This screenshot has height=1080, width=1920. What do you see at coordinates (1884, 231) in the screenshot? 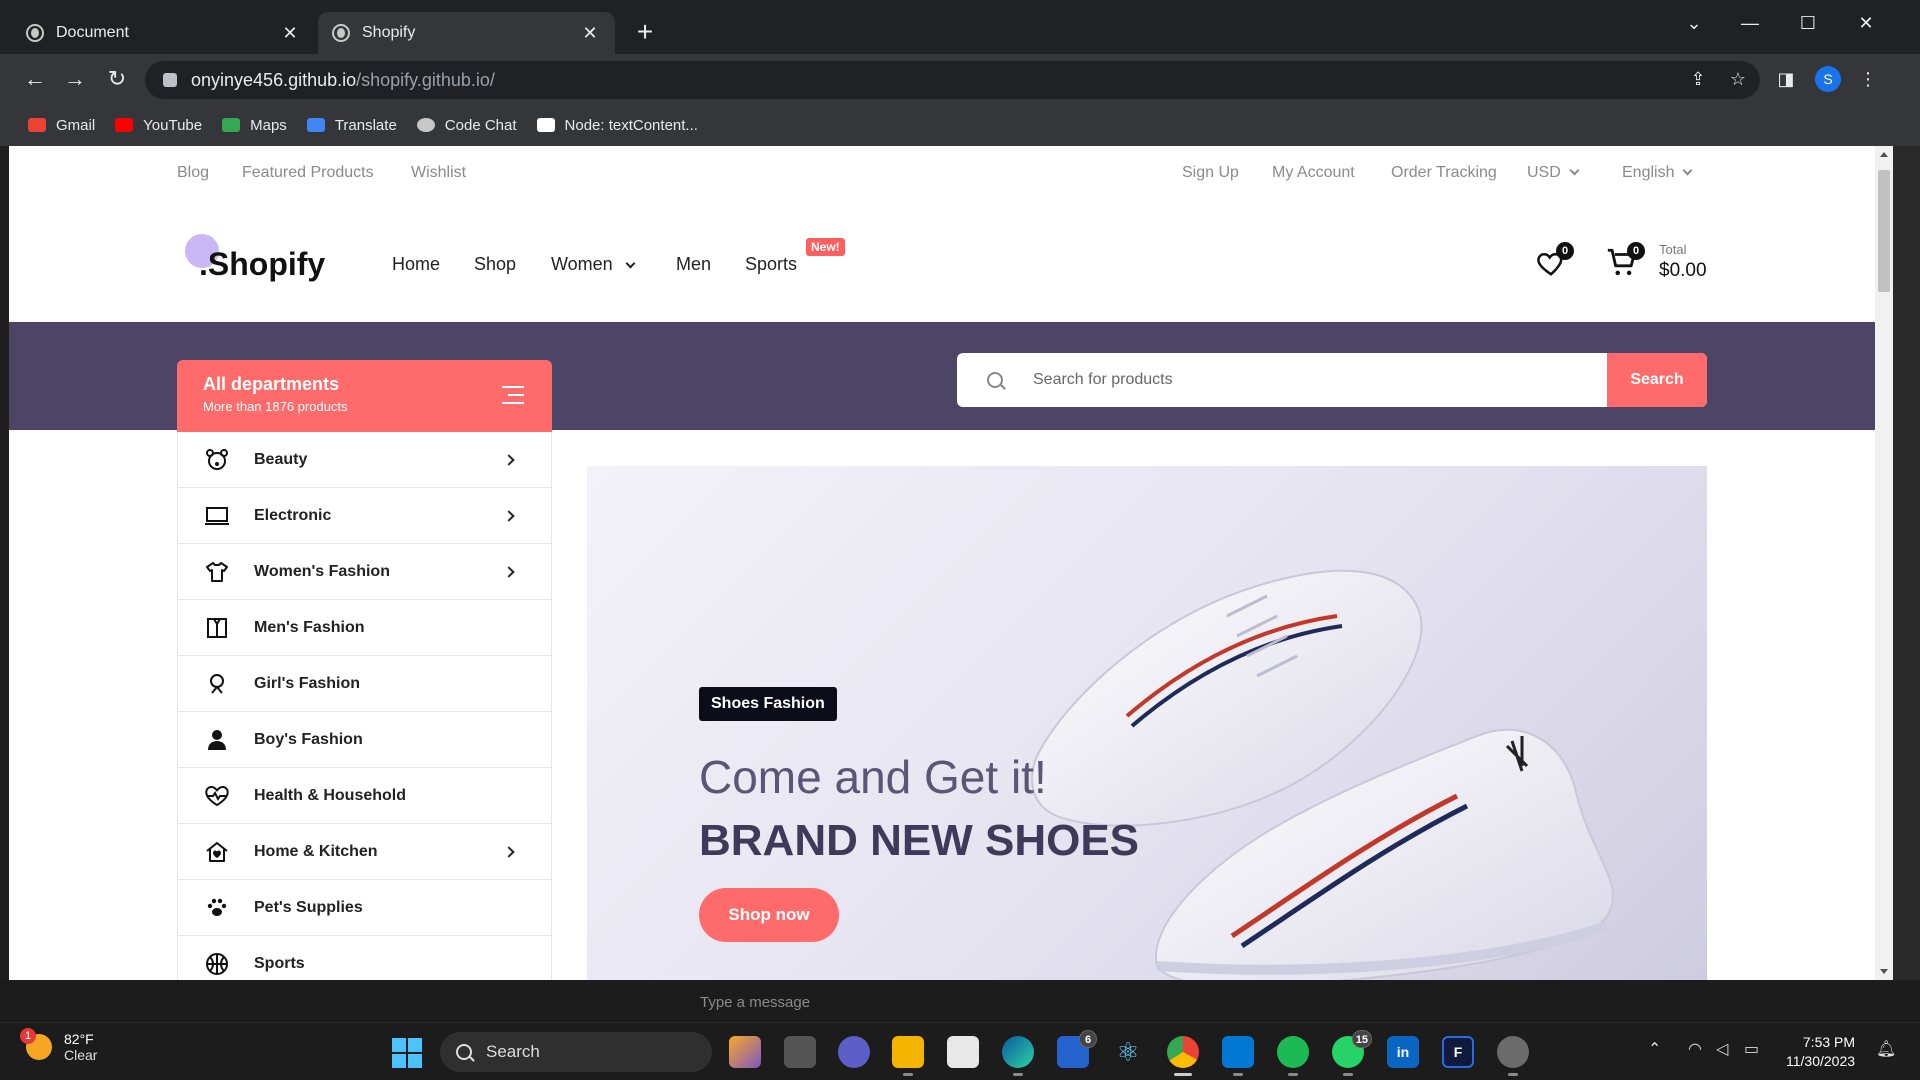
I see `scrollbar-thumb` at bounding box center [1884, 231].